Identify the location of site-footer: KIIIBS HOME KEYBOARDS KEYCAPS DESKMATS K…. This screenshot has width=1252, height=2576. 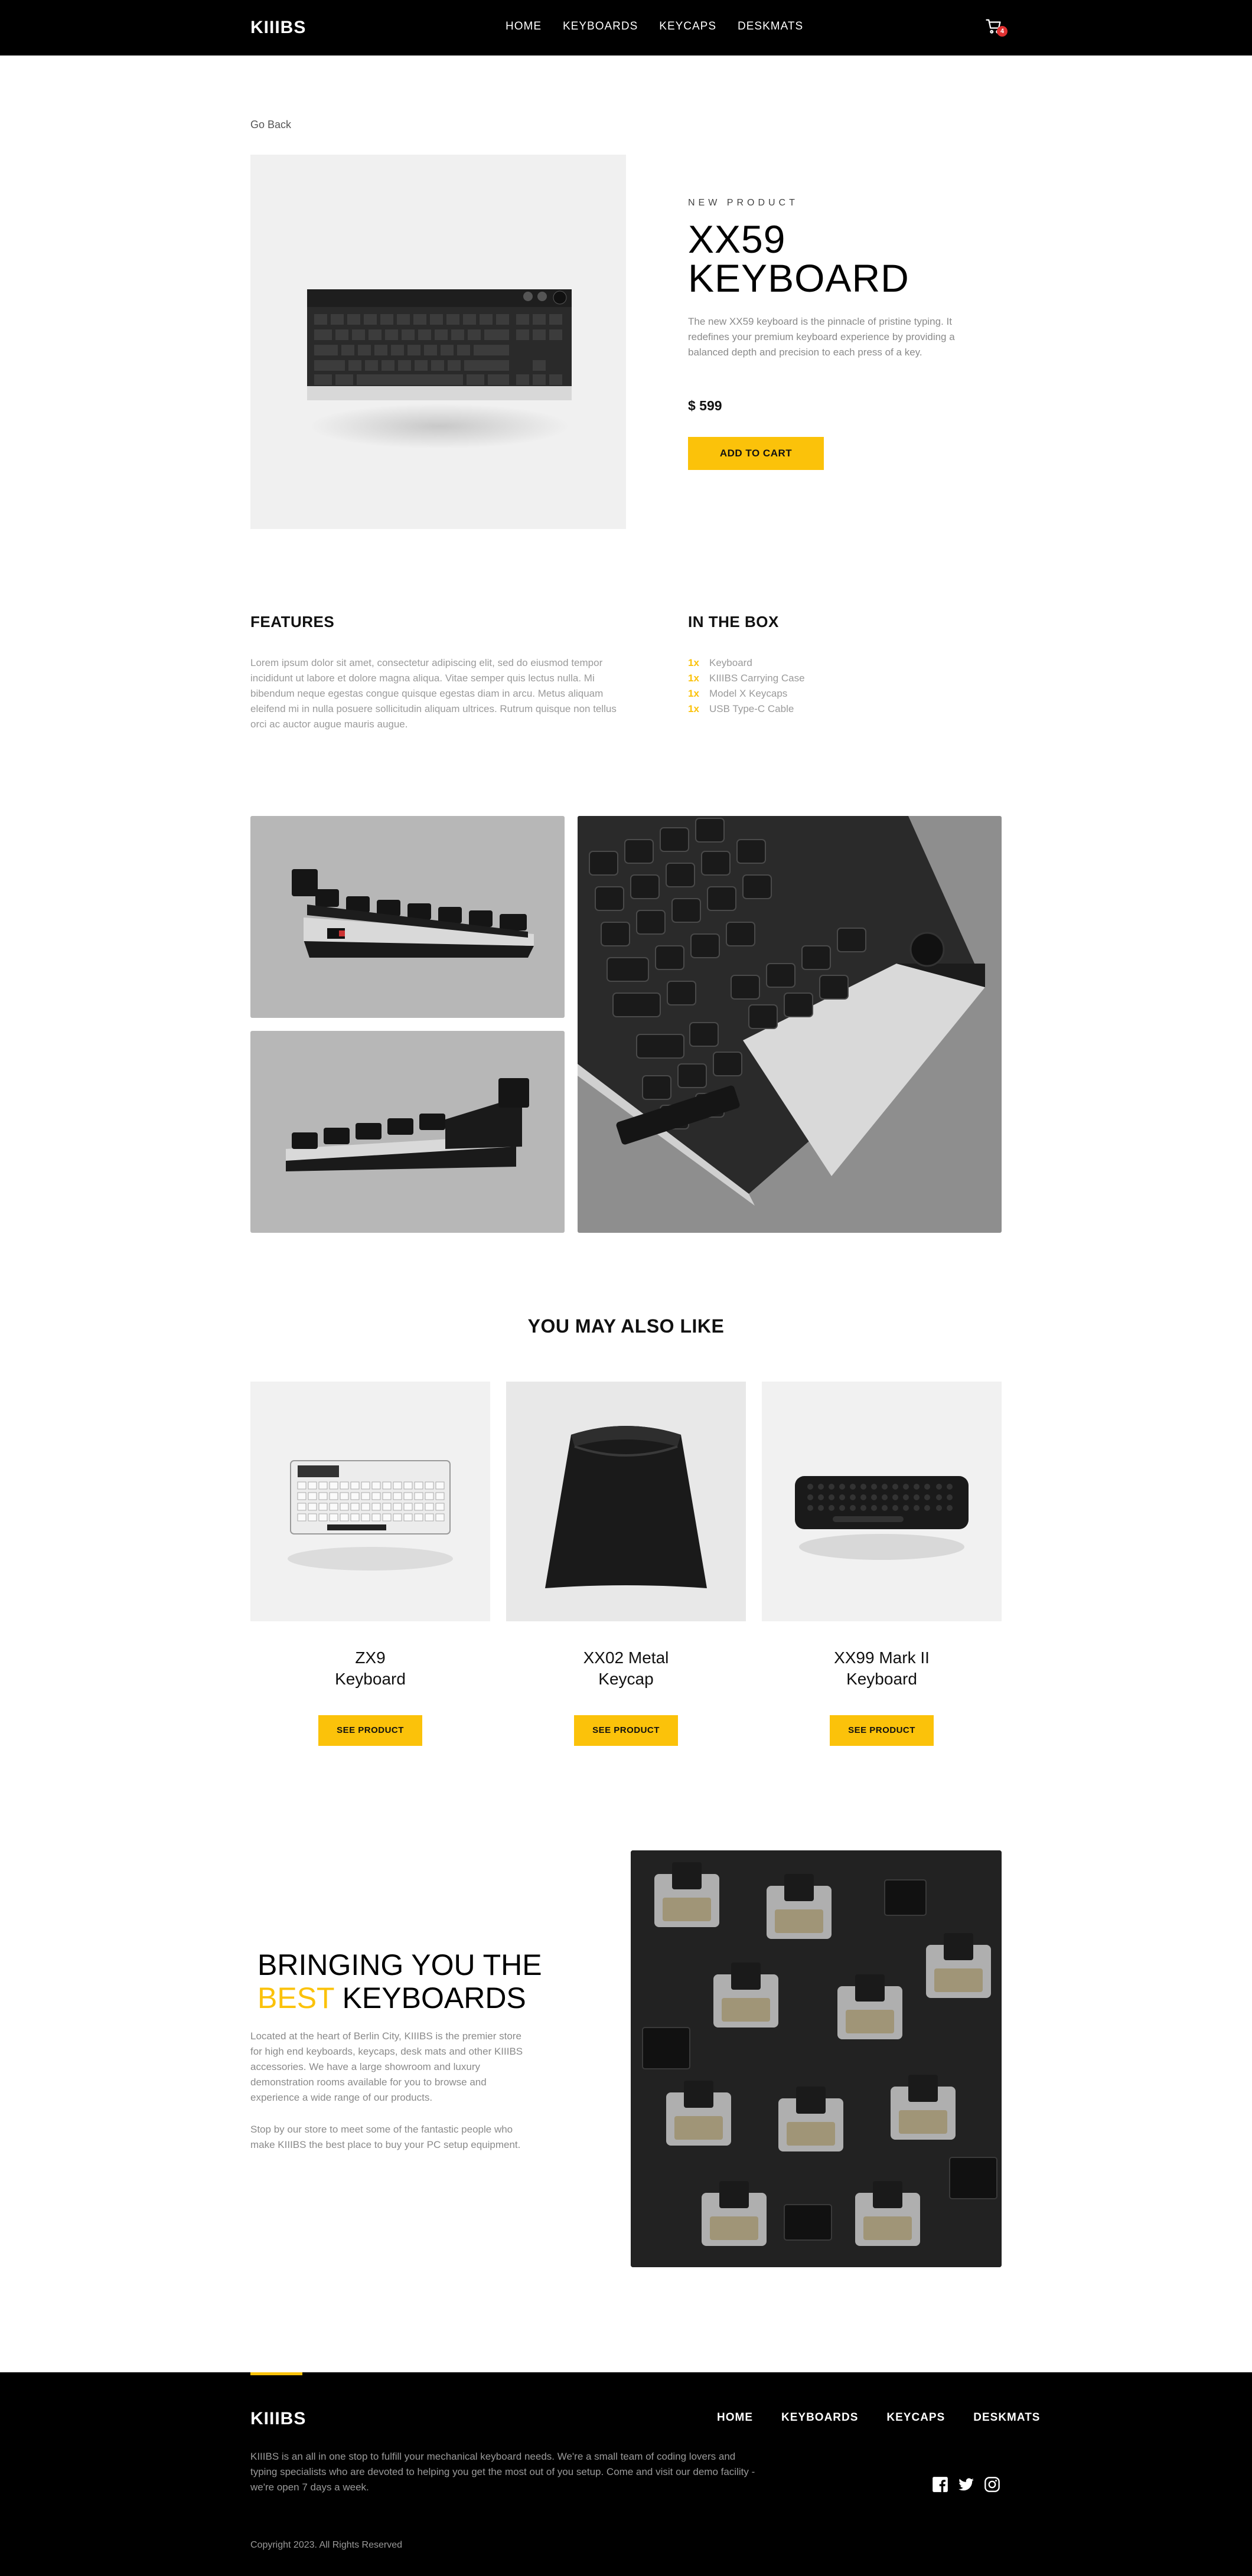
(626, 2474).